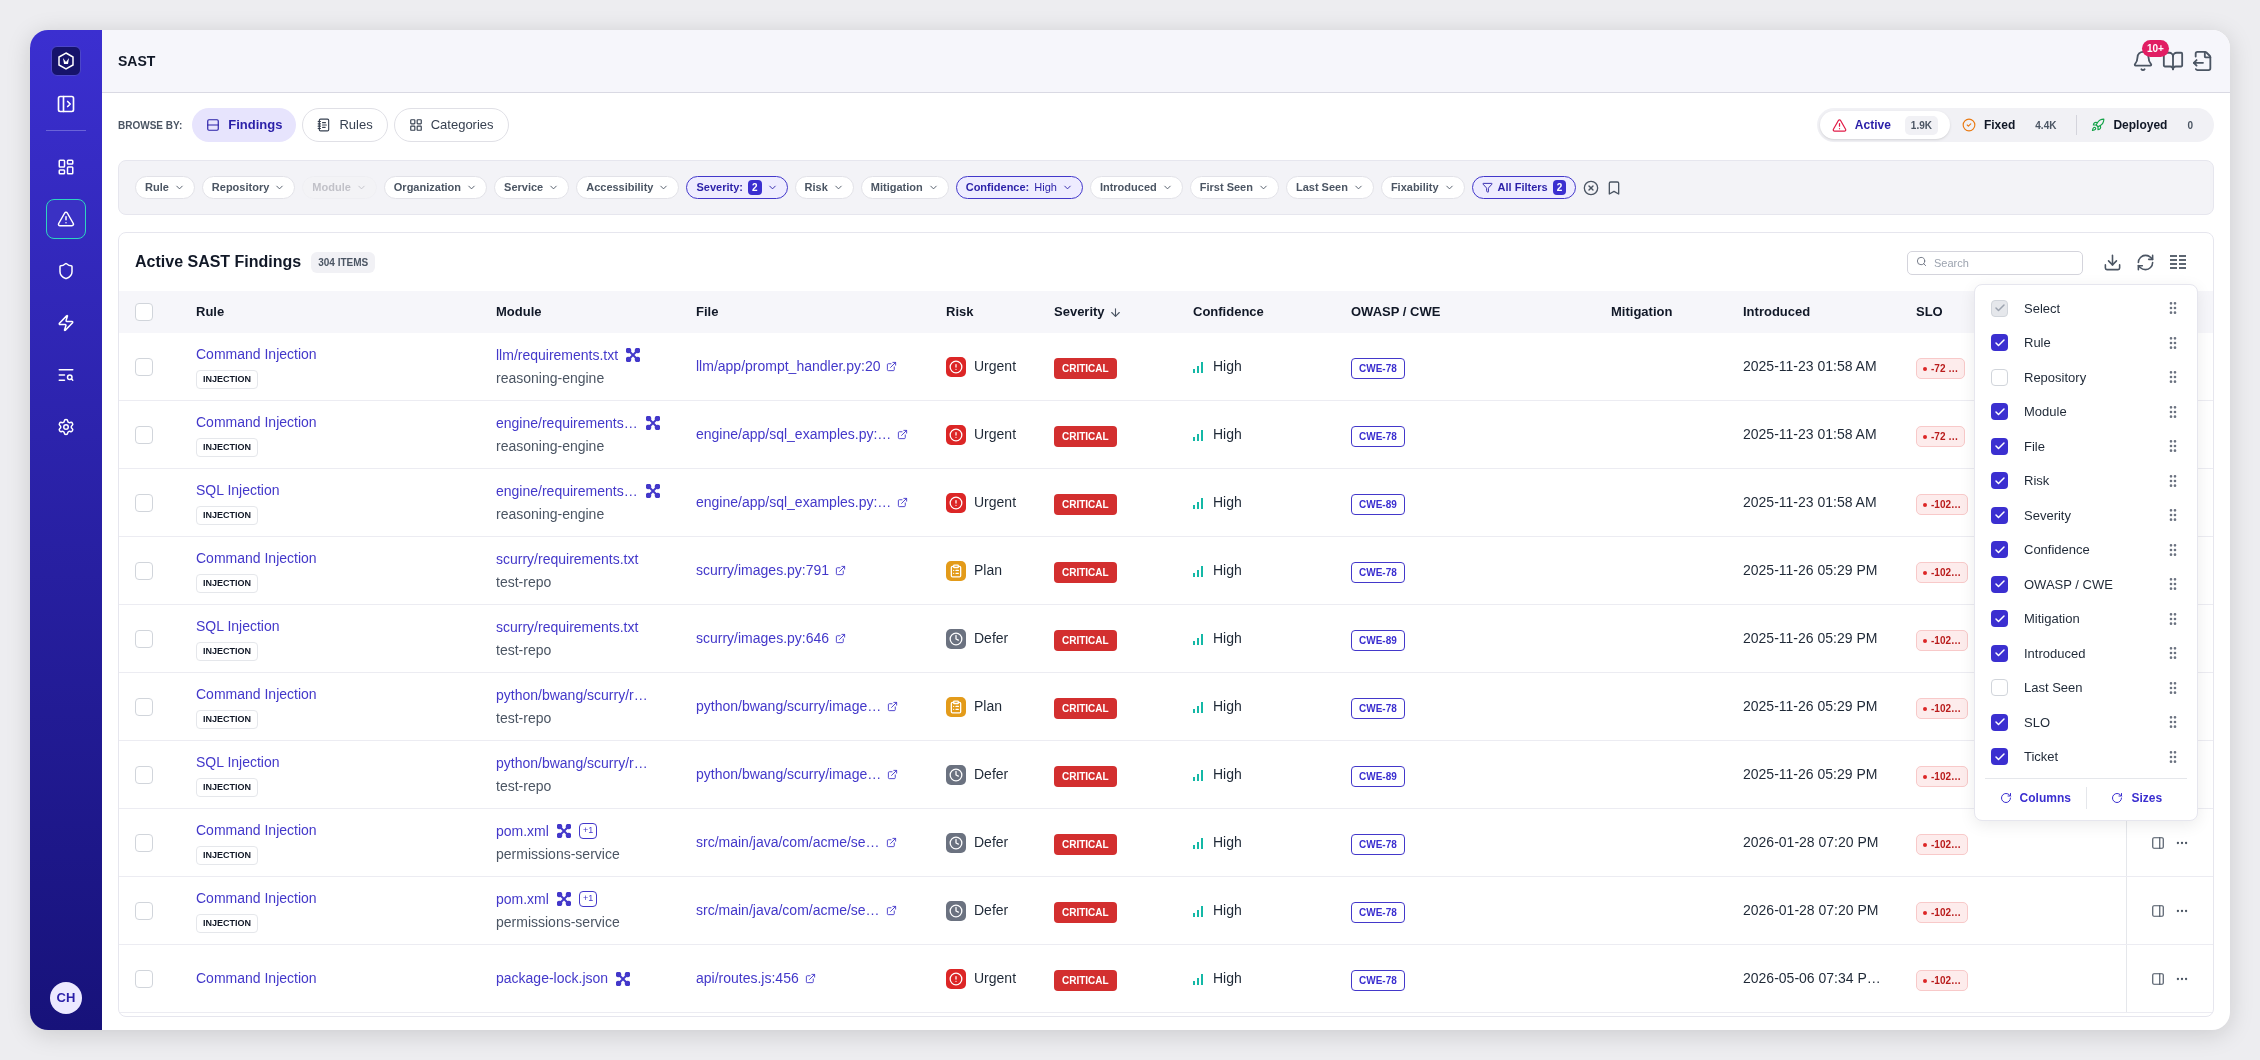 The height and width of the screenshot is (1060, 2260). I want to click on file-link: scurry/images.py:646, so click(763, 638).